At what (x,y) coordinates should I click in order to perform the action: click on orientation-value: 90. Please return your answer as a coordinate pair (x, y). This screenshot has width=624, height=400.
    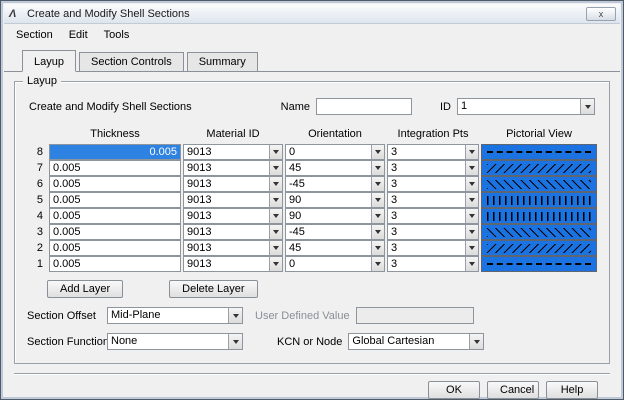
    Looking at the image, I should click on (295, 216).